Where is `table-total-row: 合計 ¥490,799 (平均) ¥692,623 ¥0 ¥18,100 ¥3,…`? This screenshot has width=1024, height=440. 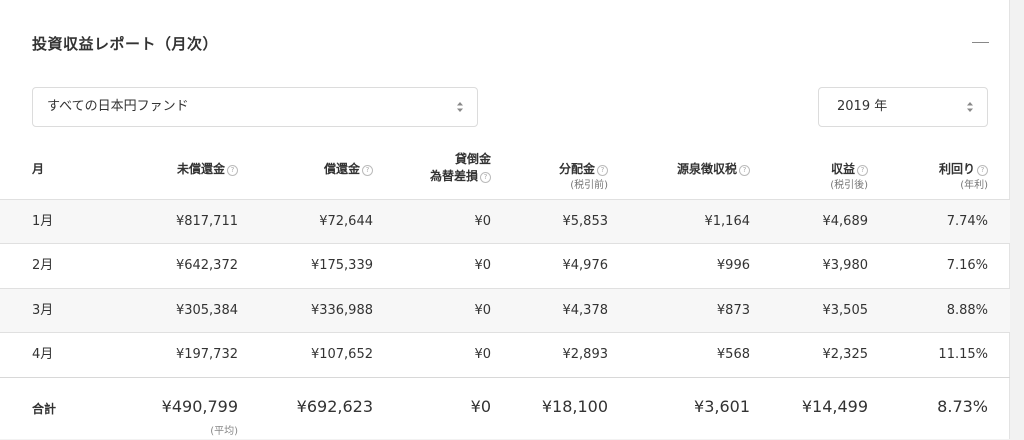
table-total-row: 合計 ¥490,799 (平均) ¥692,623 ¥0 ¥18,100 ¥3,… is located at coordinates (505, 408).